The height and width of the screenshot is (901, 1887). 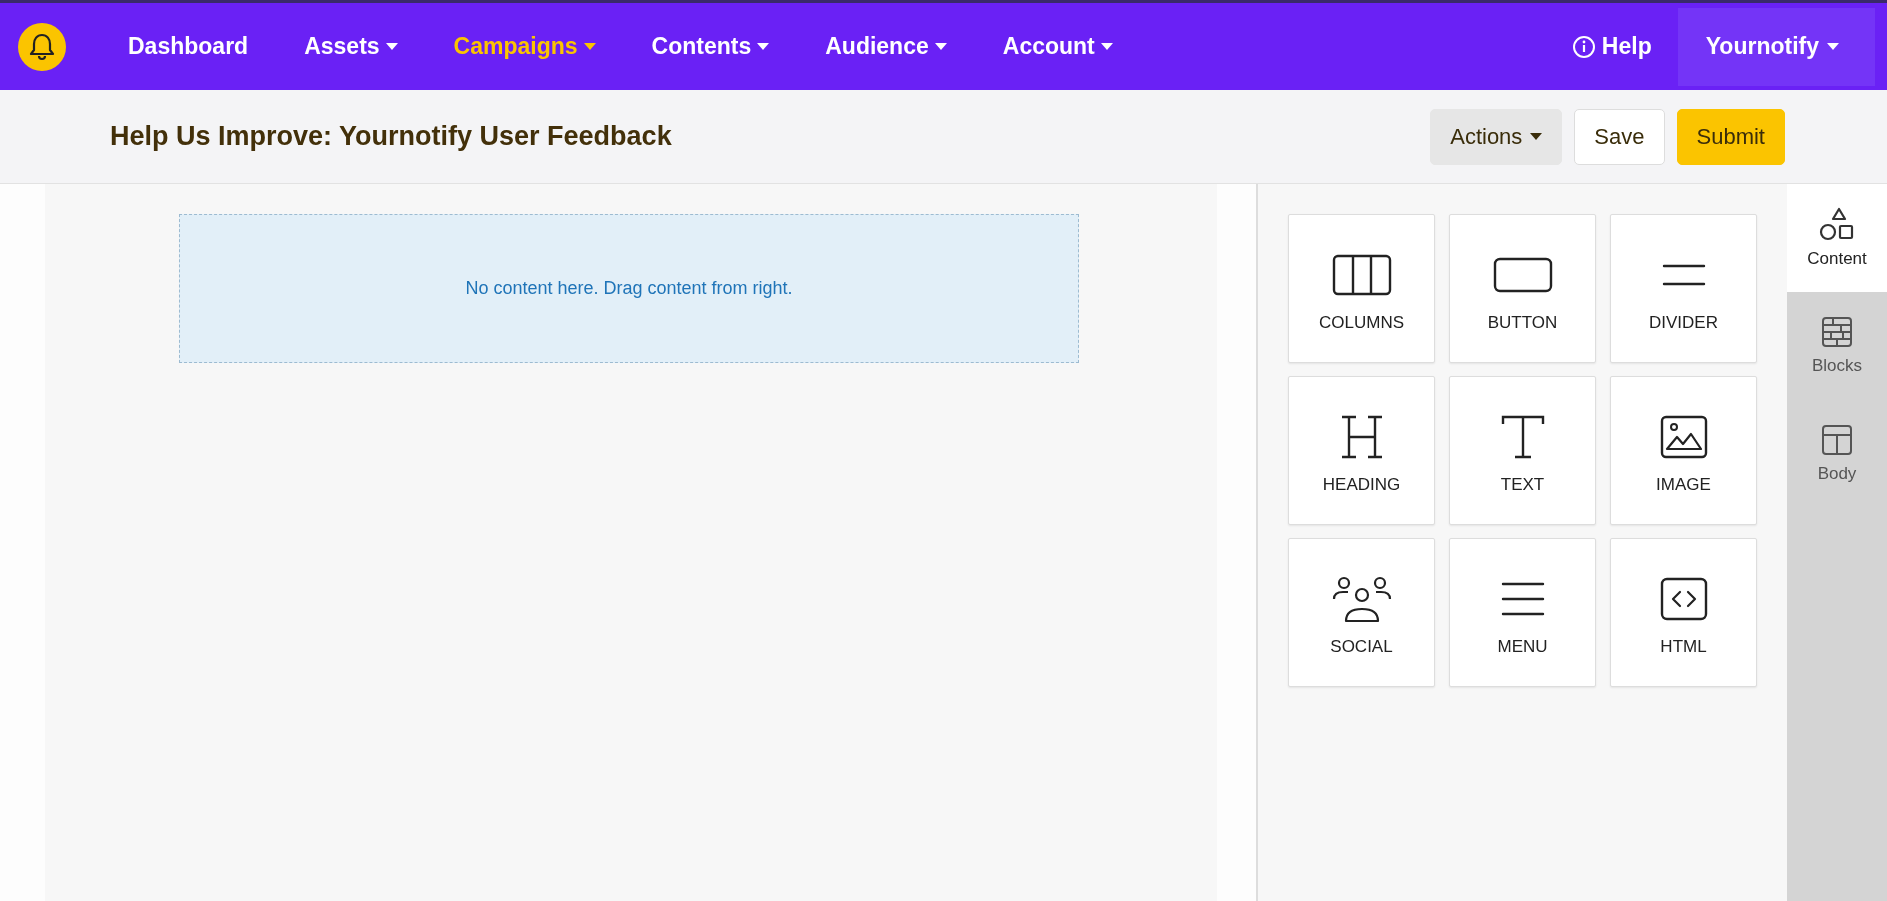 What do you see at coordinates (1496, 136) in the screenshot?
I see `actions-button: Actions` at bounding box center [1496, 136].